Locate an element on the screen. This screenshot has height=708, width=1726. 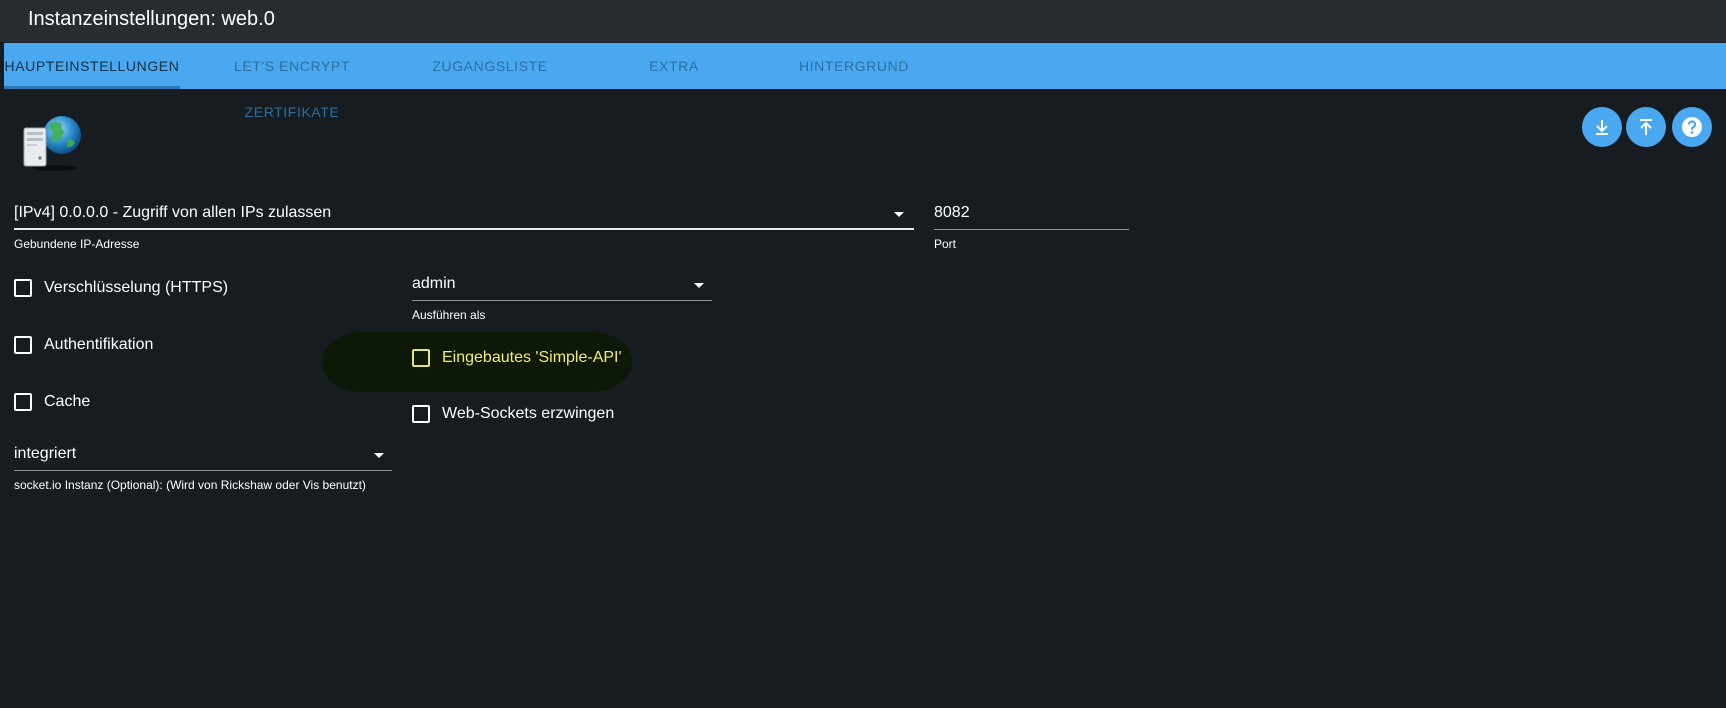
run-as-value: admin is located at coordinates (434, 283).